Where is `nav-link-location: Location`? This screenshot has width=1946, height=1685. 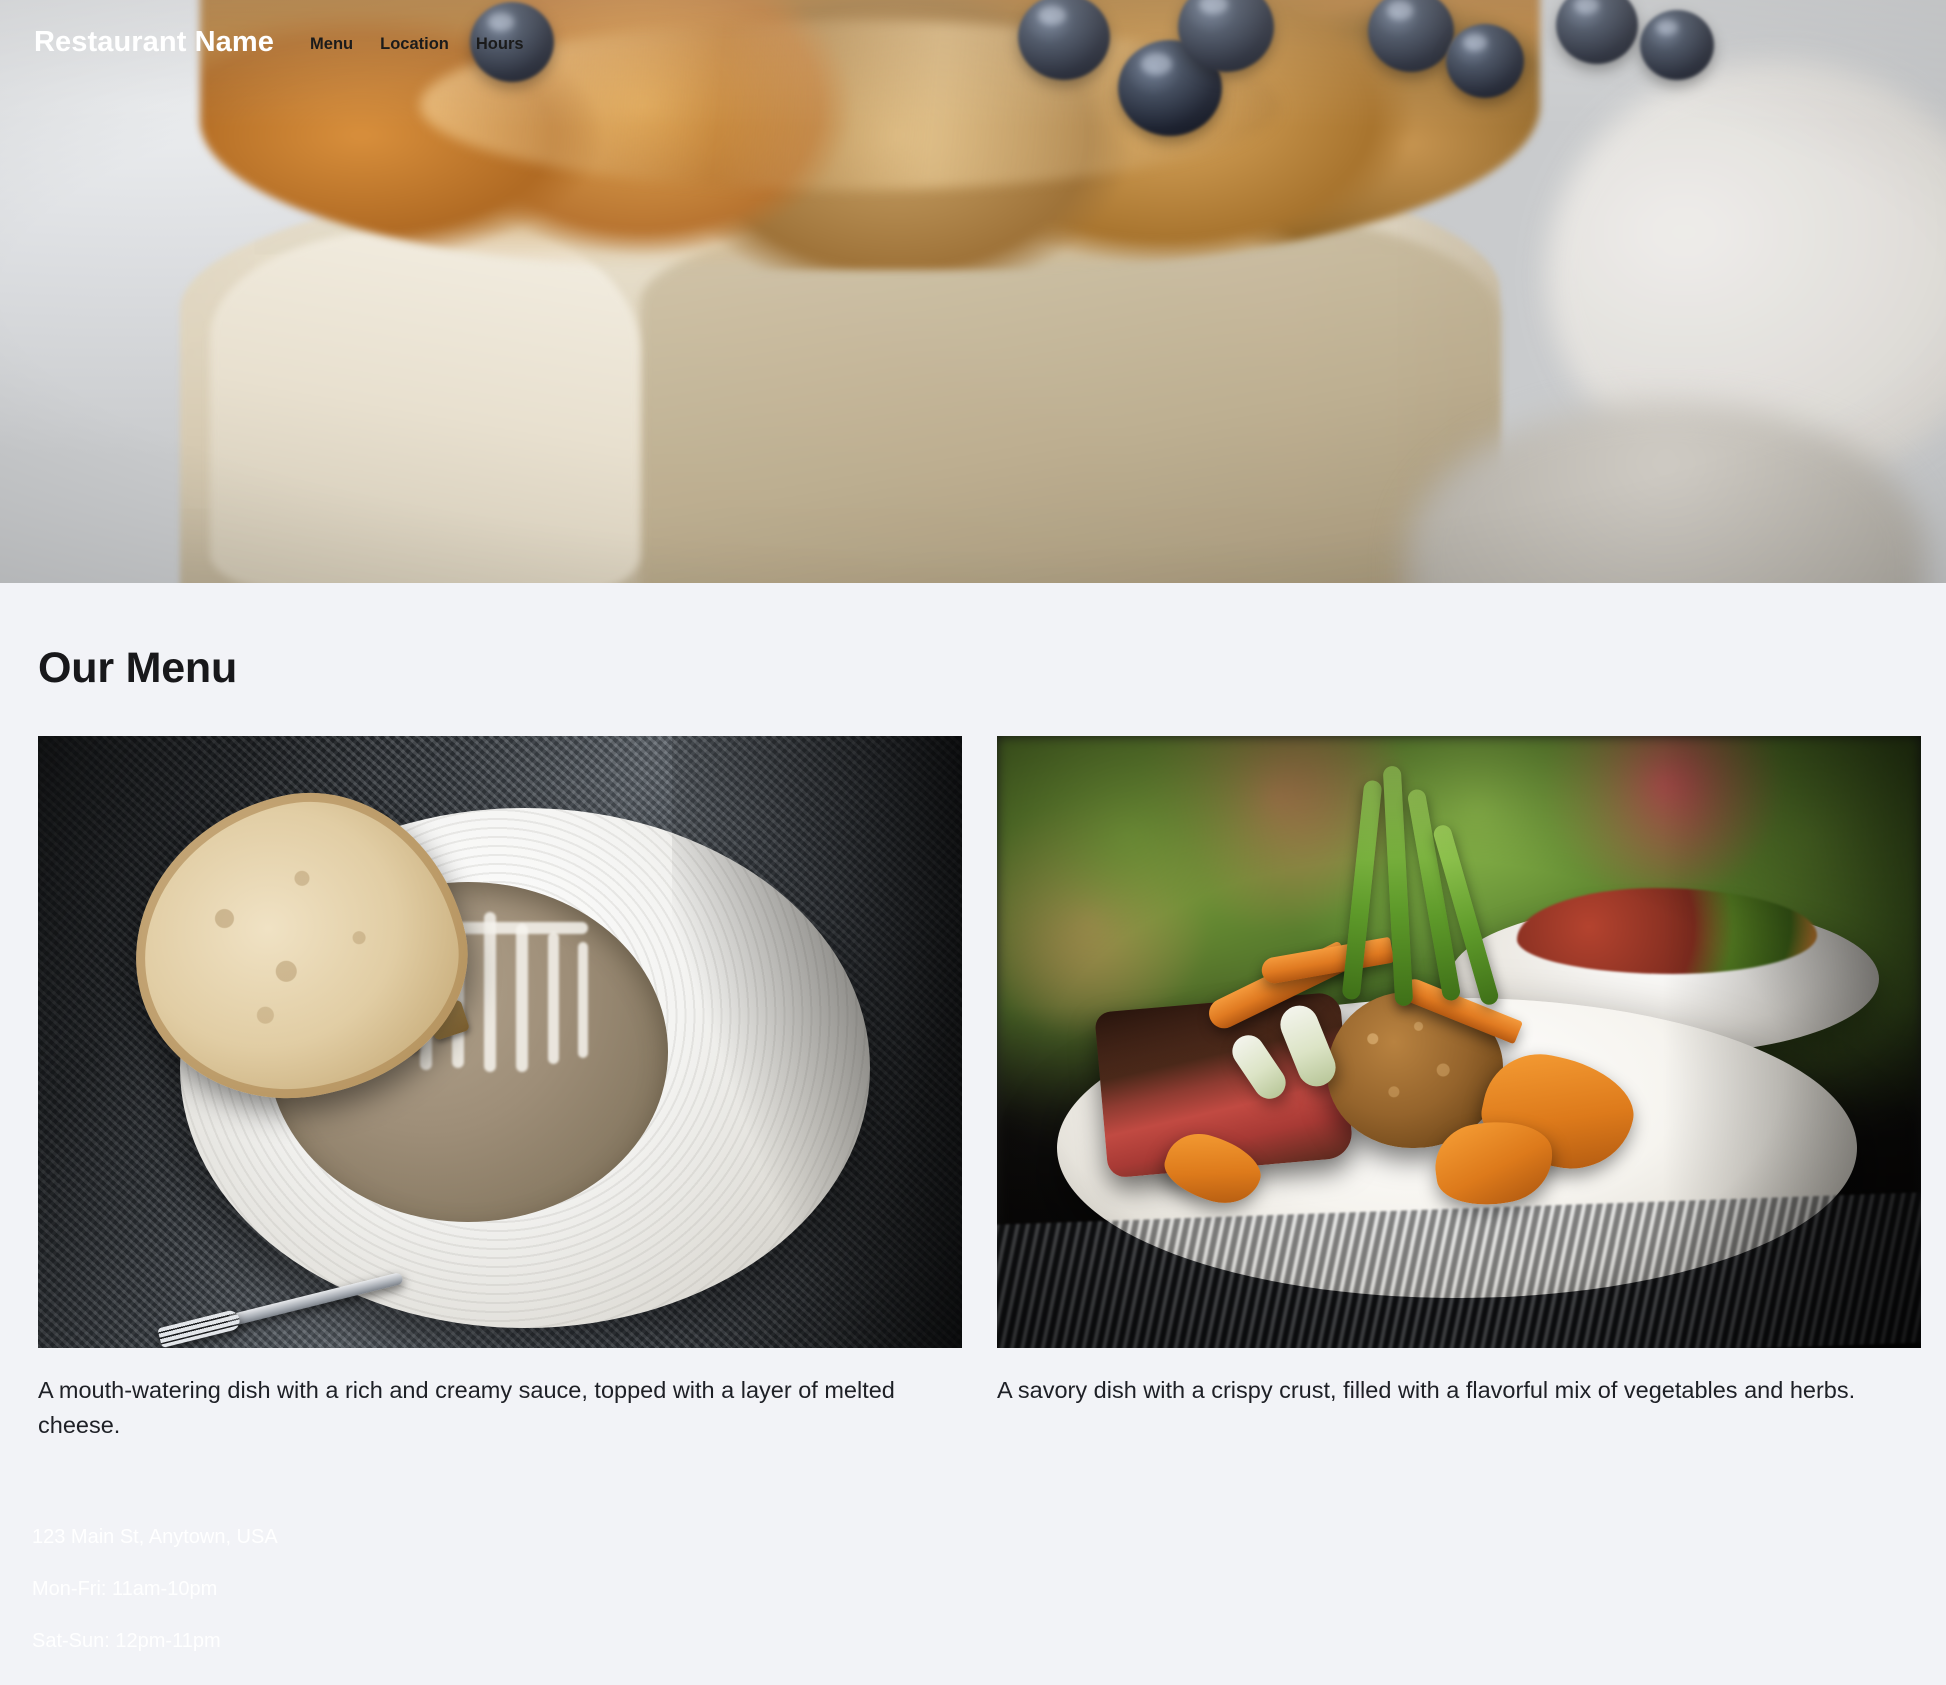
nav-link-location: Location is located at coordinates (414, 44).